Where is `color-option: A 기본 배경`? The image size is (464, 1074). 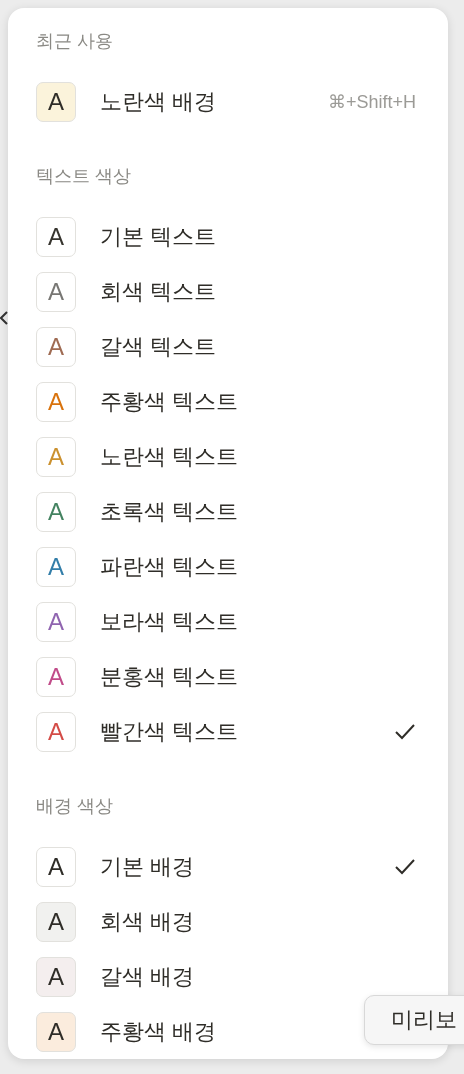 color-option: A 기본 배경 is located at coordinates (228, 866).